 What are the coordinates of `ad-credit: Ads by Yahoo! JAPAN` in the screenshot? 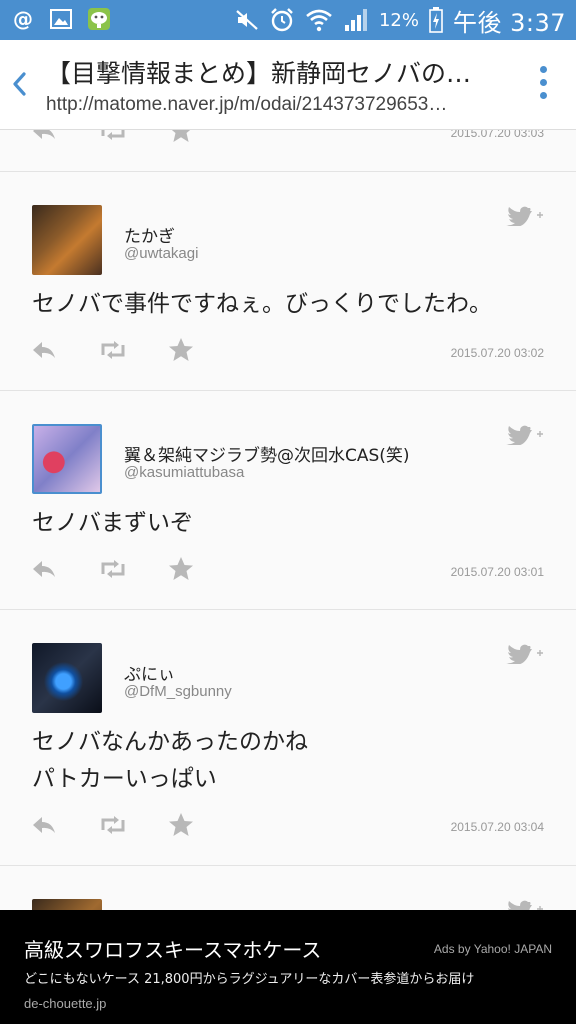 It's located at (493, 949).